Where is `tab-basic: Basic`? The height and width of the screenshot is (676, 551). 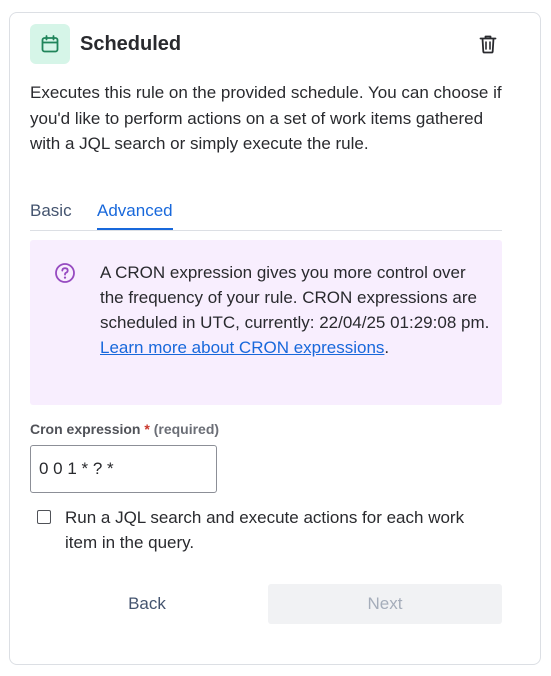 tab-basic: Basic is located at coordinates (51, 211).